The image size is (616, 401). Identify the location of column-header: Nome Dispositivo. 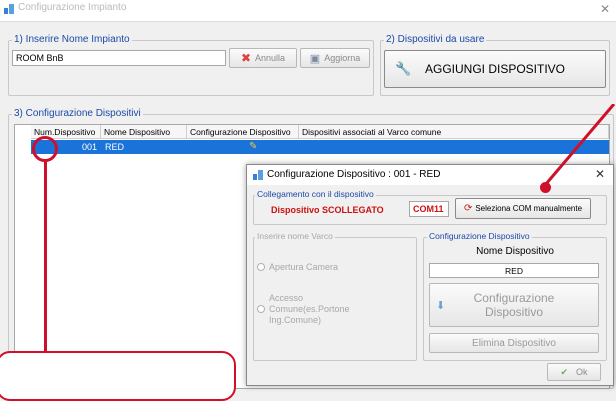
(144, 132).